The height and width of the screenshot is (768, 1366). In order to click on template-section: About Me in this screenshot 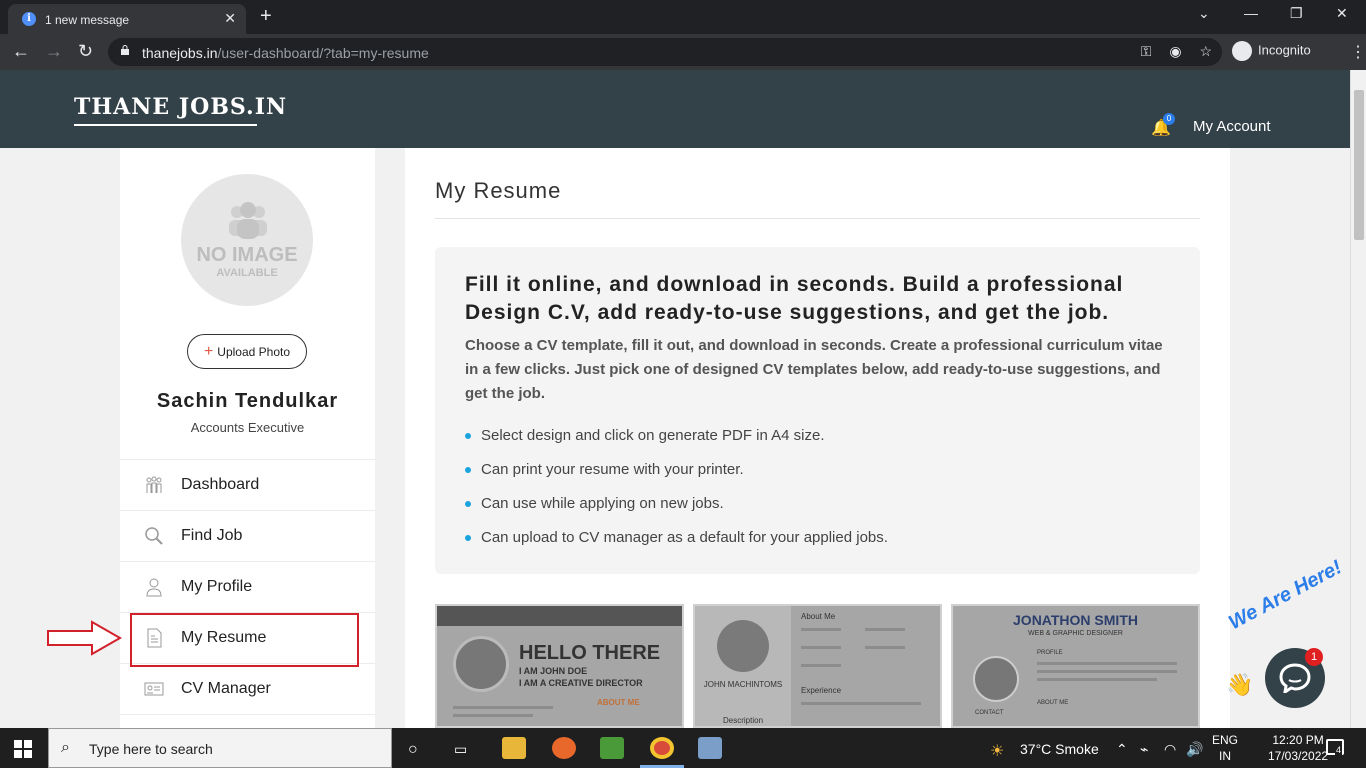, I will do `click(818, 616)`.